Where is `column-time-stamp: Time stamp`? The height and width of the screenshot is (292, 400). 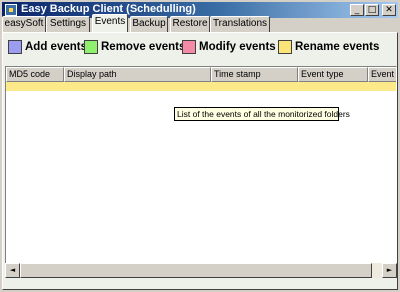
column-time-stamp: Time stamp is located at coordinates (254, 74).